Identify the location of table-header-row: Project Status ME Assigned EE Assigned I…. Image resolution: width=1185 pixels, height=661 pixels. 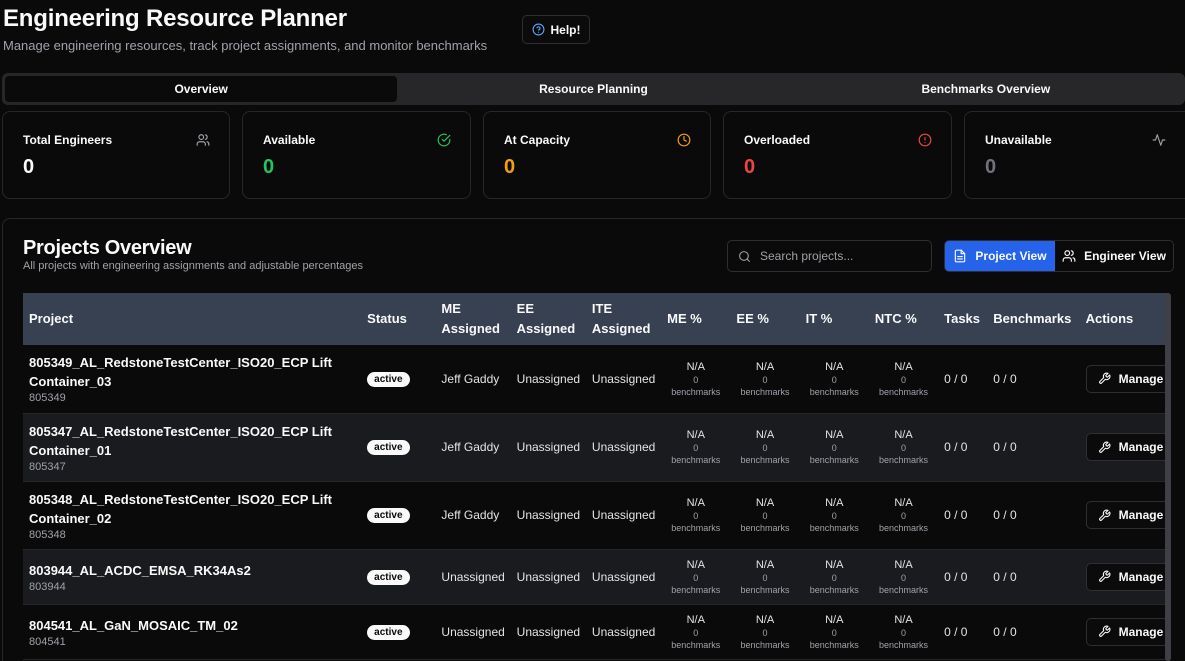
(596, 319).